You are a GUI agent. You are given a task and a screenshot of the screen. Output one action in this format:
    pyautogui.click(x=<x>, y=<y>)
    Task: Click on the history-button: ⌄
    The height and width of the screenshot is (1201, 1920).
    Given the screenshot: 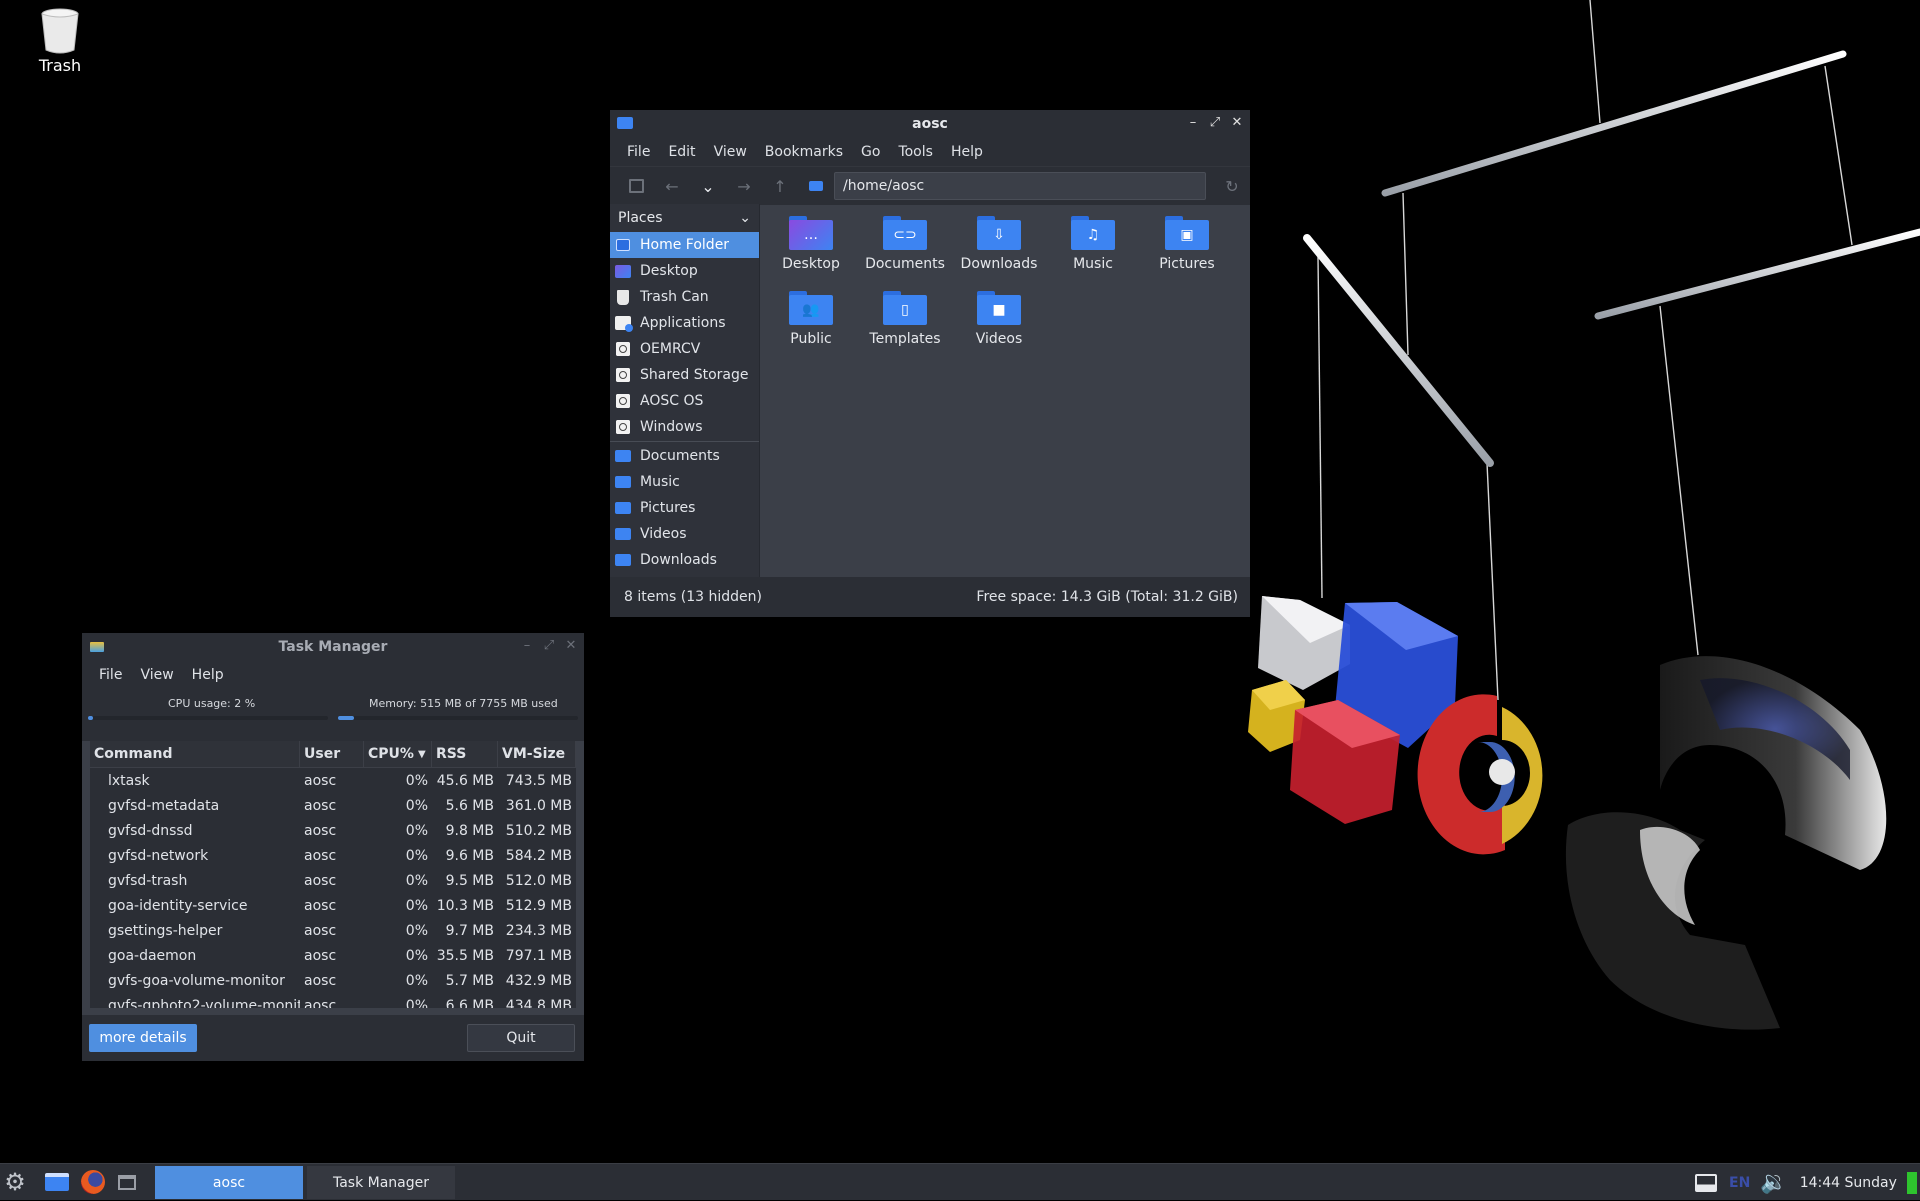 What is the action you would take?
    pyautogui.click(x=708, y=186)
    